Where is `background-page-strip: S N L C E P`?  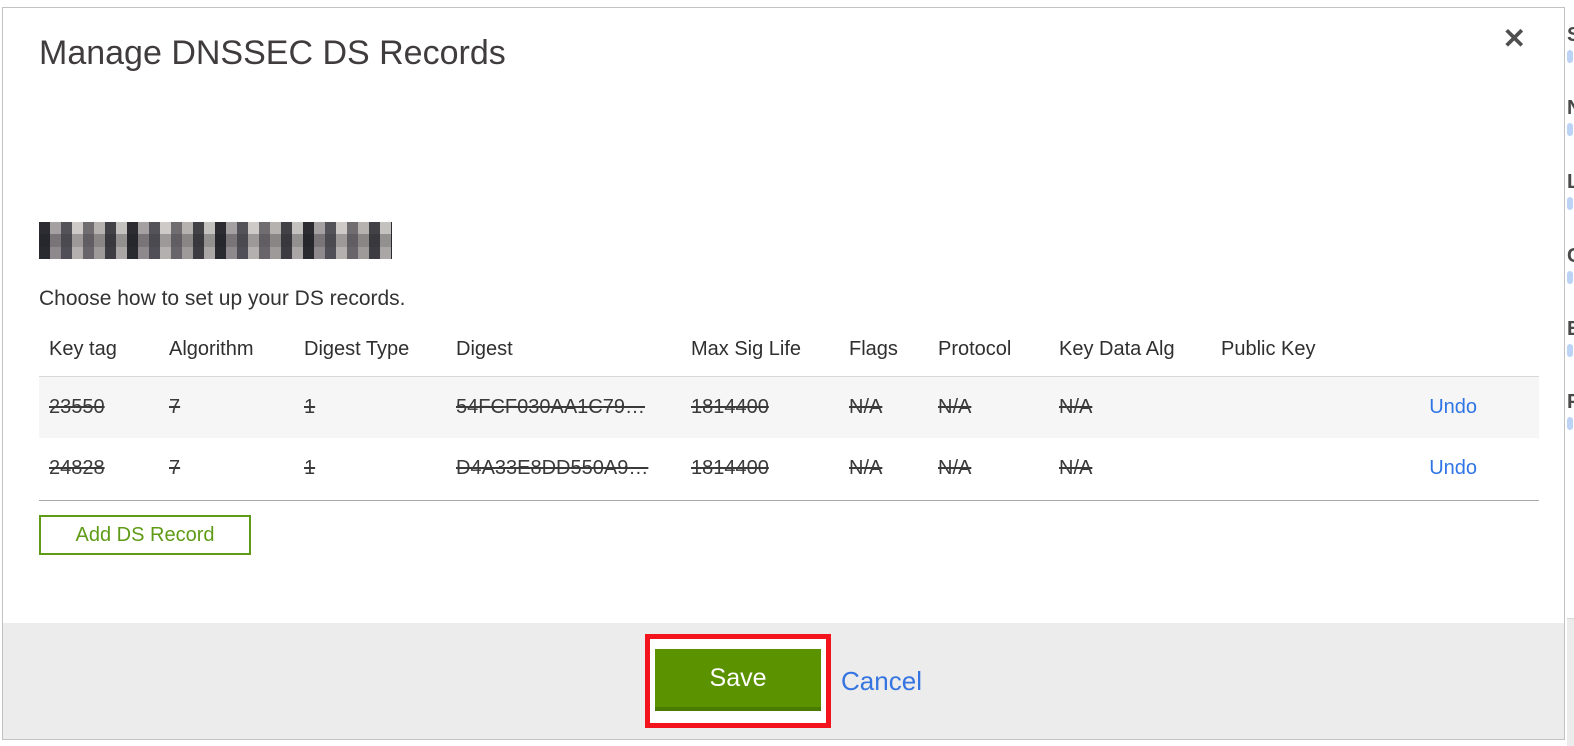
background-page-strip: S N L C E P is located at coordinates (1570, 373).